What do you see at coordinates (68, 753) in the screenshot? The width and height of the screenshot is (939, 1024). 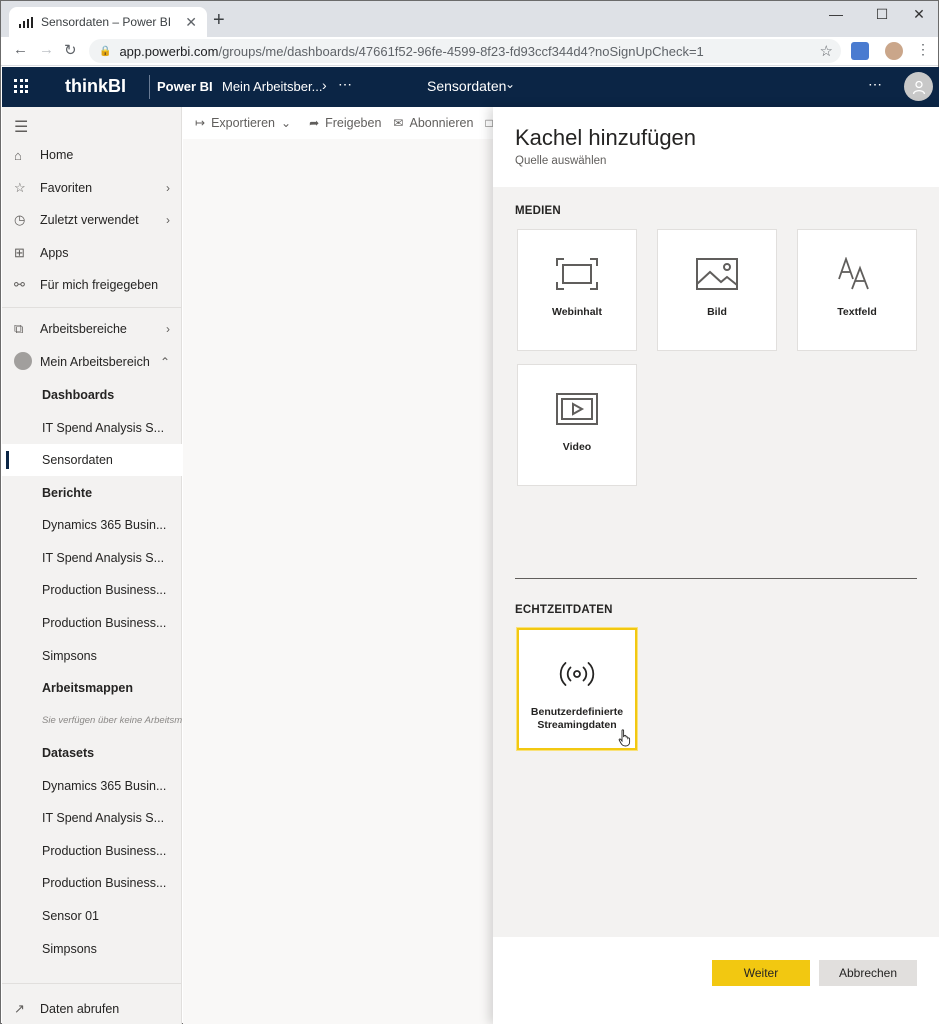 I see `datasets-heading: Datasets` at bounding box center [68, 753].